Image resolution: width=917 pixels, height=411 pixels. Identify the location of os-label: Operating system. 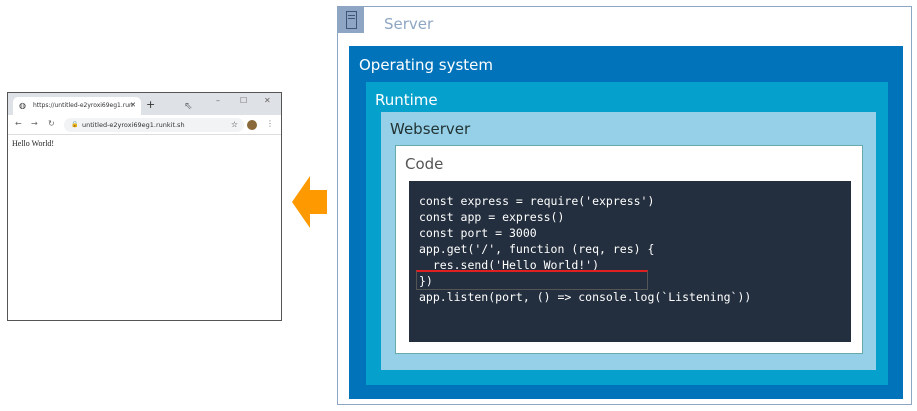
(426, 65).